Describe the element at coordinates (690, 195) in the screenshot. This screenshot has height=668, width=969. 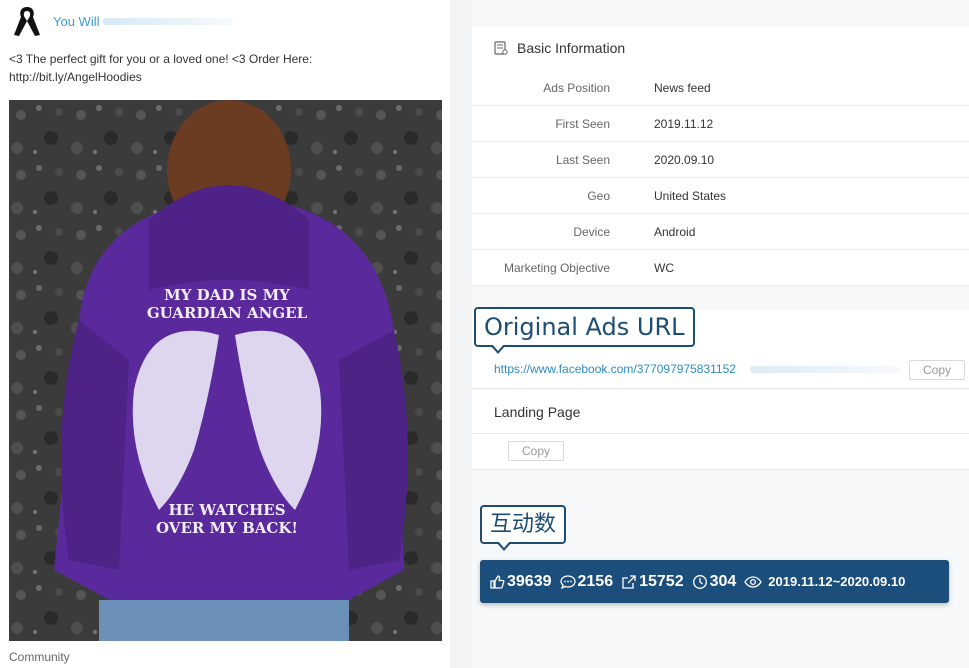
I see `info-value: United States` at that location.